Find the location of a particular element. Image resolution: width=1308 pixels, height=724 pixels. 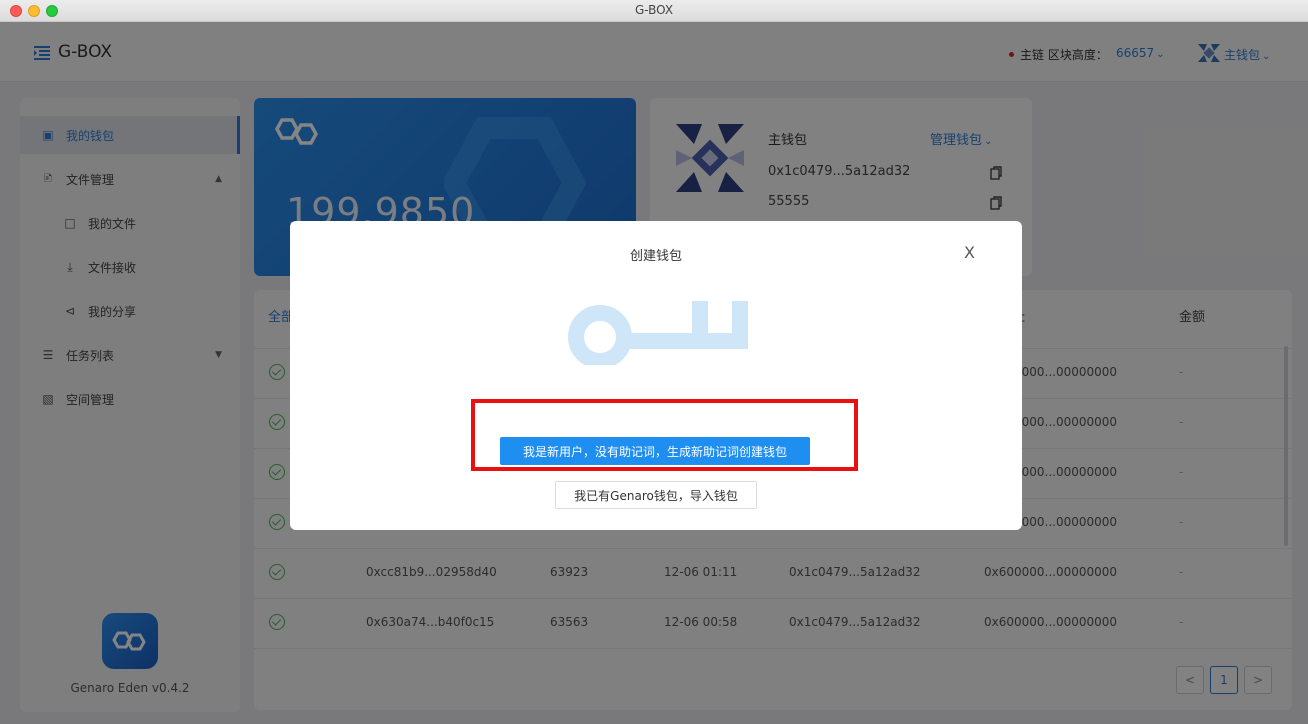

window-titlebar: G-BOX is located at coordinates (654, 11).